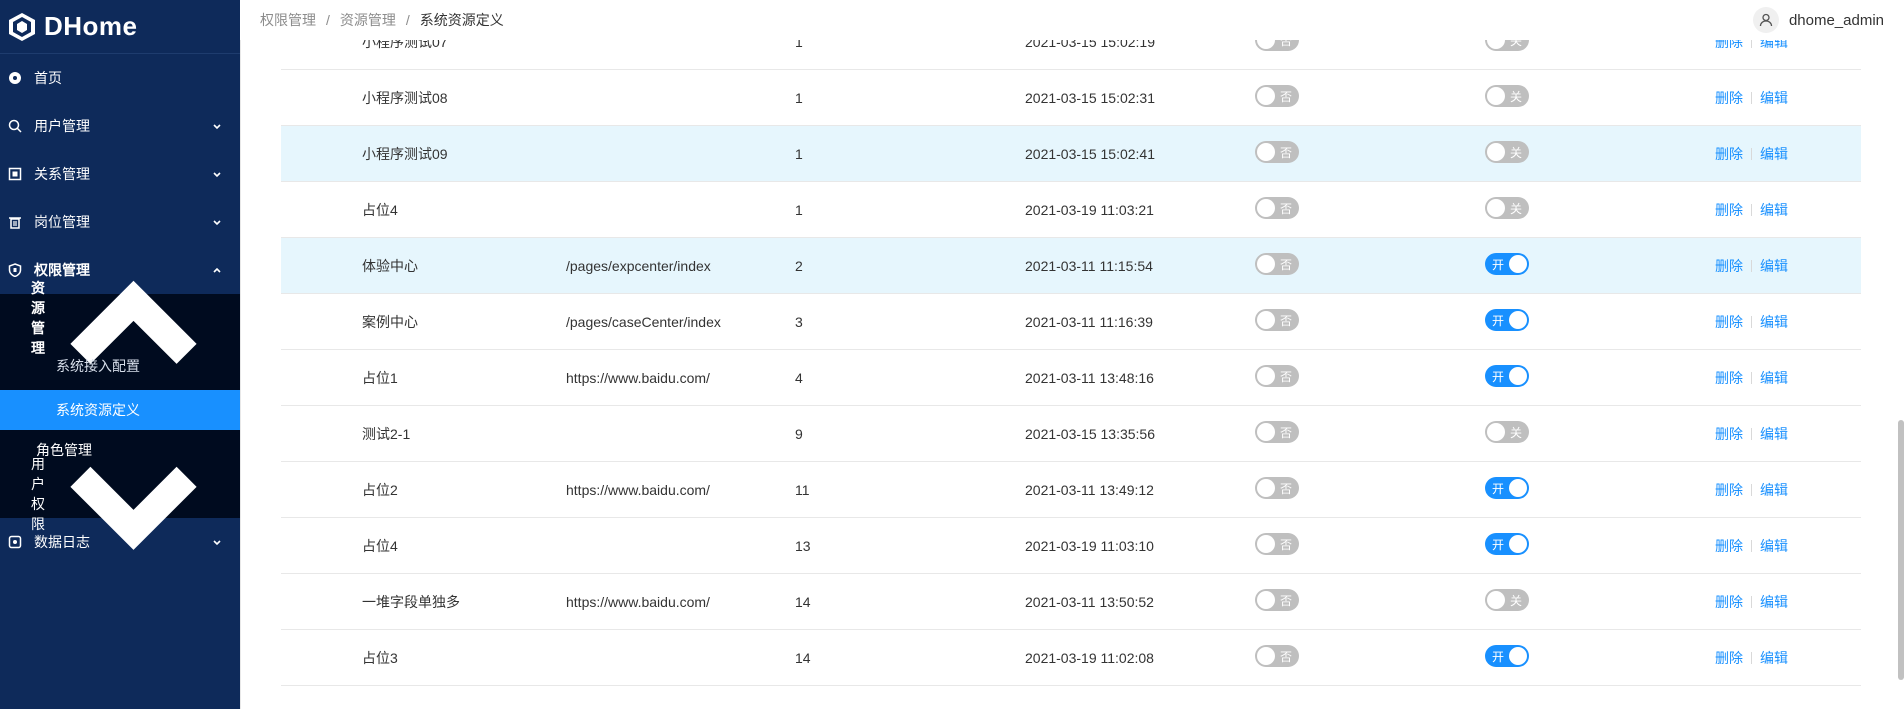  I want to click on chevron-up-icon, so click(133, 322).